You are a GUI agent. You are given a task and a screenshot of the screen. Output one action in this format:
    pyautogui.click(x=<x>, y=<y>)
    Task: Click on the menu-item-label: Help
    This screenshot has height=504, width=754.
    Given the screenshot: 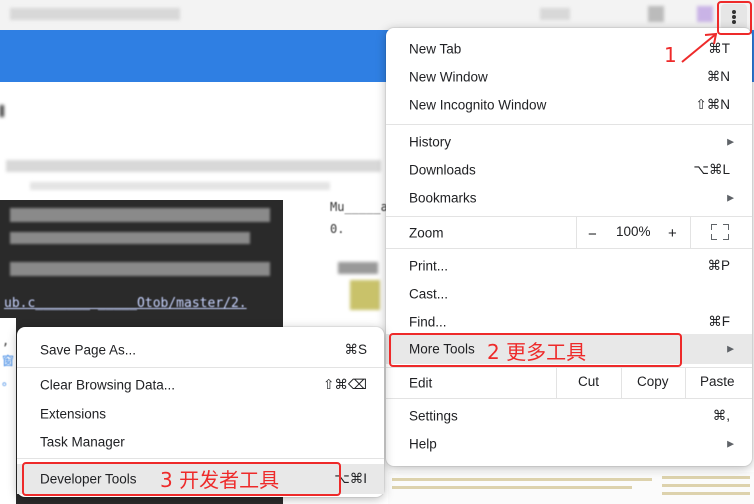 What is the action you would take?
    pyautogui.click(x=423, y=444)
    